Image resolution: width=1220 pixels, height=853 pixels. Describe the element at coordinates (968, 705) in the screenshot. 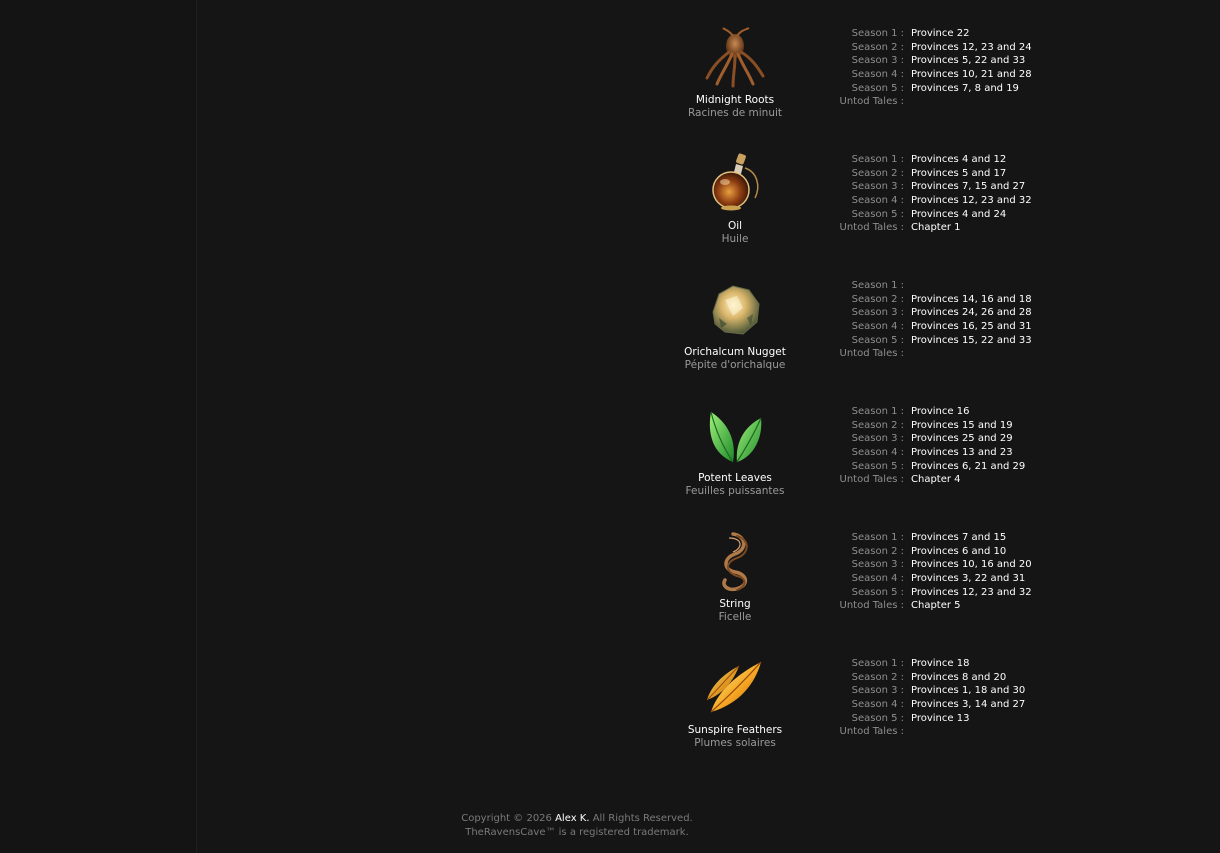

I see `location-value: Provinces 3, 14 and 27` at that location.